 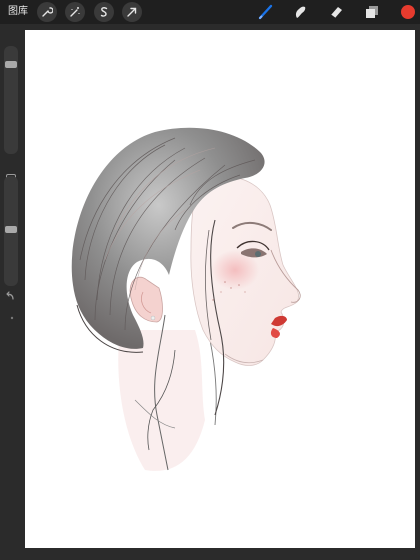 I want to click on adjustments-button, so click(x=75, y=12).